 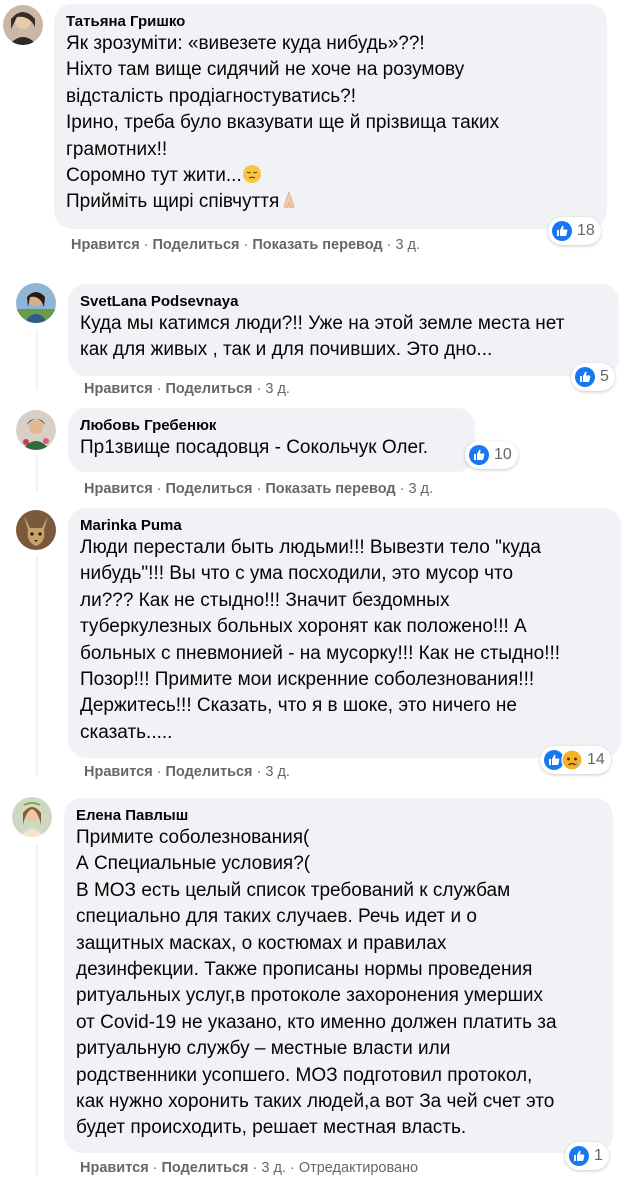 What do you see at coordinates (271, 425) in the screenshot?
I see `comment-author: Любовь Гребенюк` at bounding box center [271, 425].